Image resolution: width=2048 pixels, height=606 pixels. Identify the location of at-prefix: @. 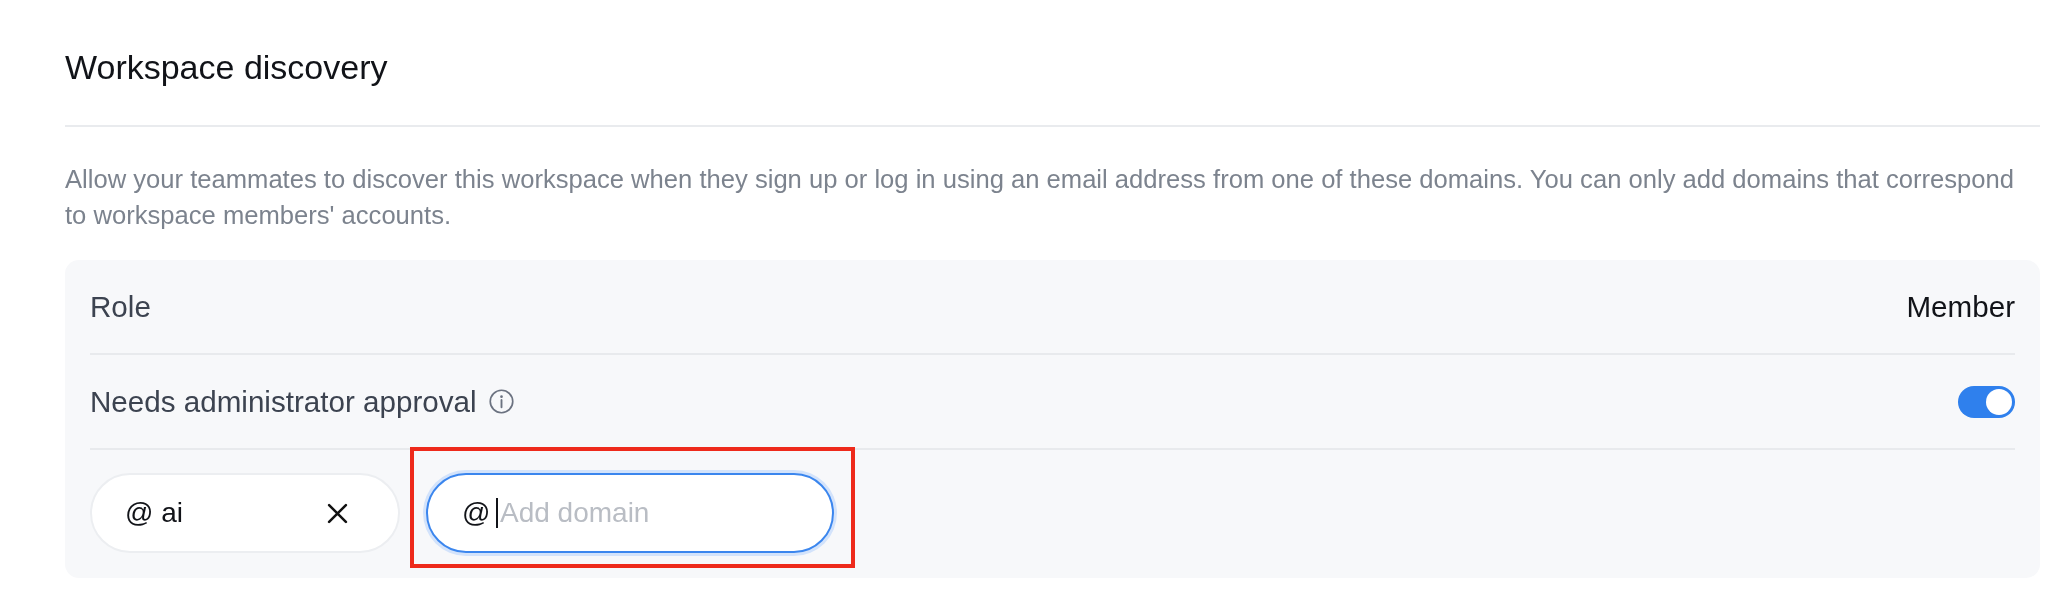
(476, 513).